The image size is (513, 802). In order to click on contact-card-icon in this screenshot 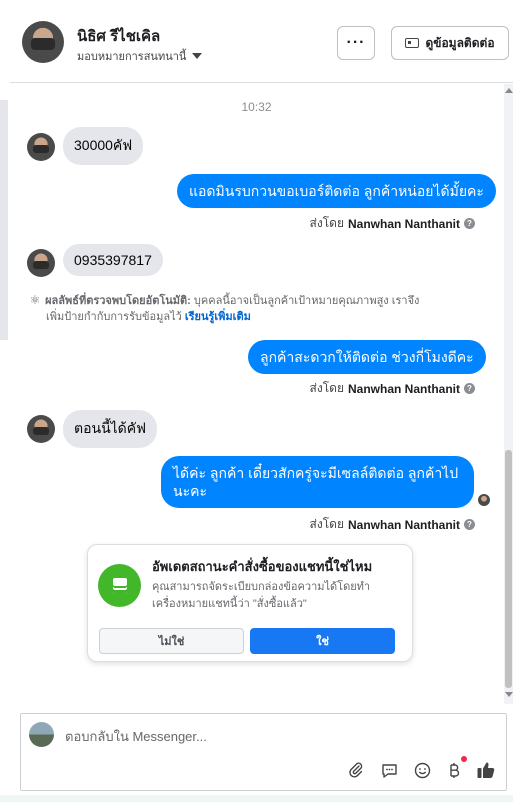, I will do `click(412, 43)`.